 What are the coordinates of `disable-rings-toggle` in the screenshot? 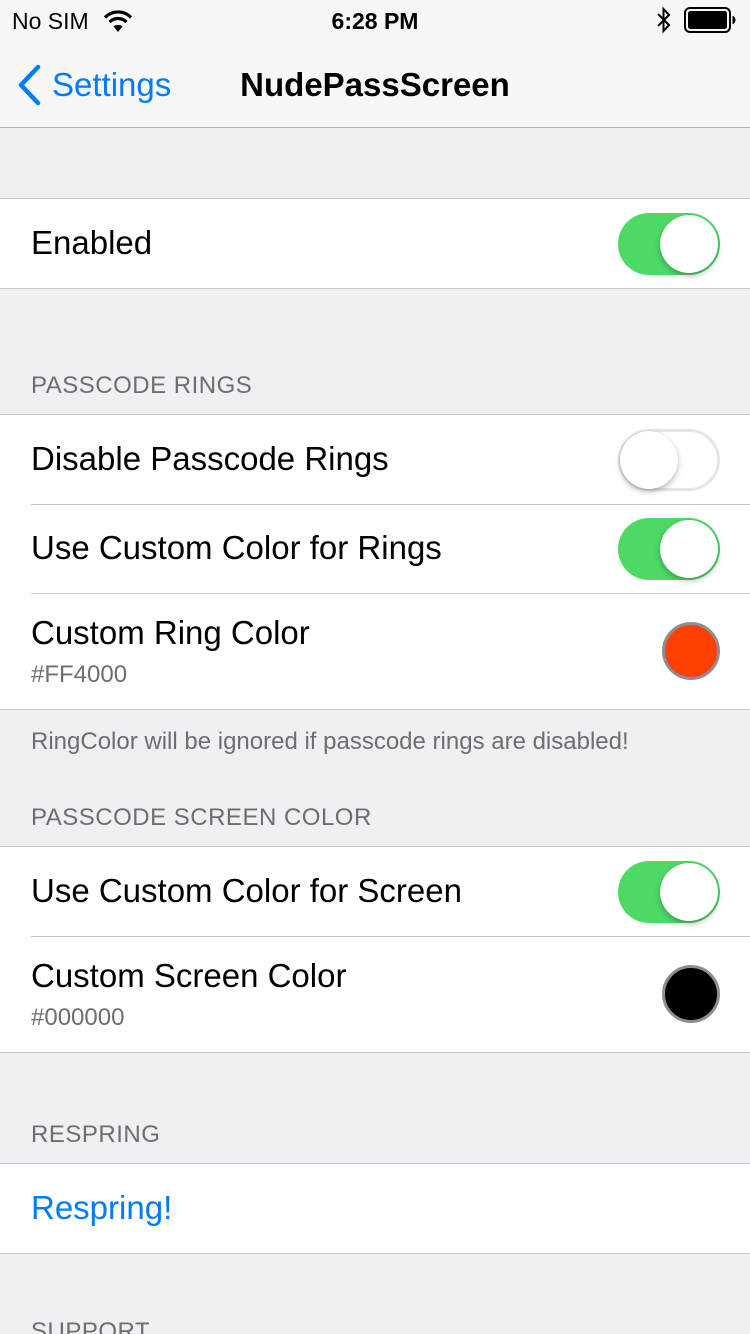 It's located at (669, 460).